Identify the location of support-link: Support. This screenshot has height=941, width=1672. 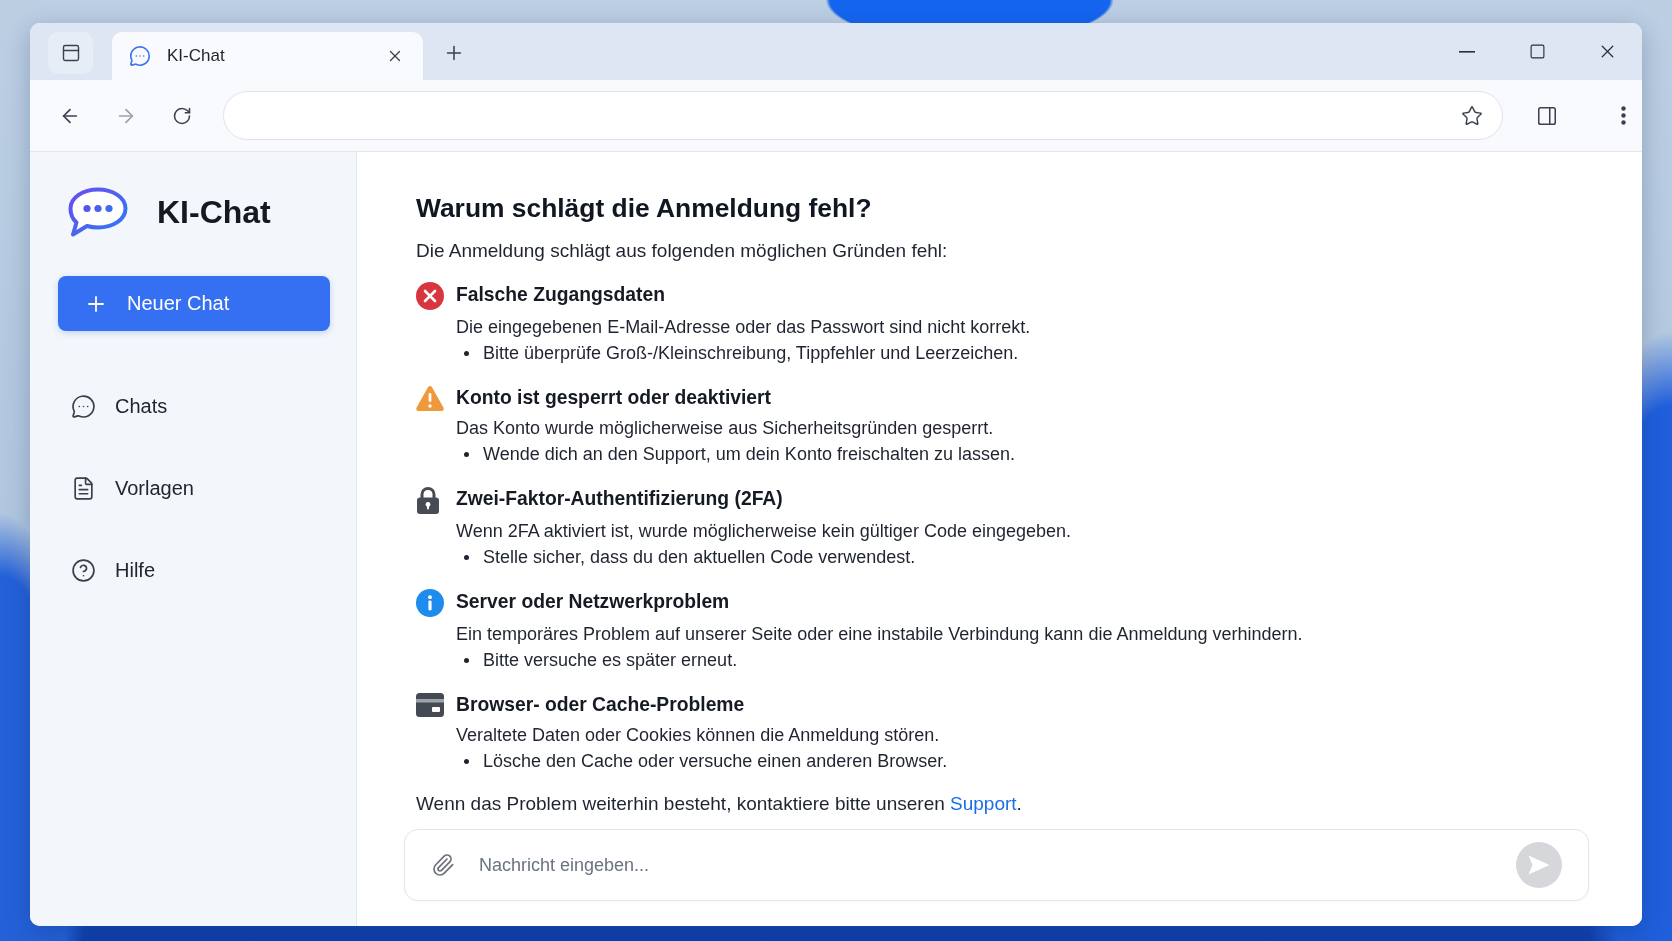
(983, 803).